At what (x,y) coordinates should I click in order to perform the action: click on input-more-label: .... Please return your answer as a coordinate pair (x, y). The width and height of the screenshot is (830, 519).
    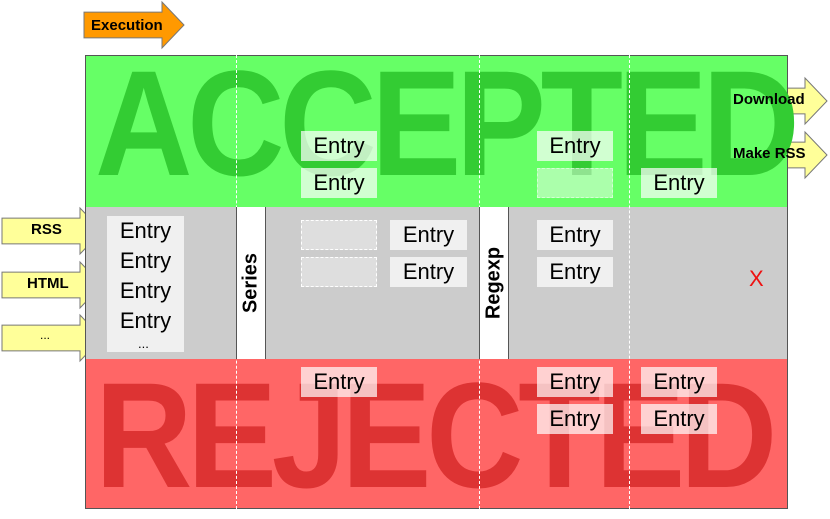
    Looking at the image, I should click on (45, 335).